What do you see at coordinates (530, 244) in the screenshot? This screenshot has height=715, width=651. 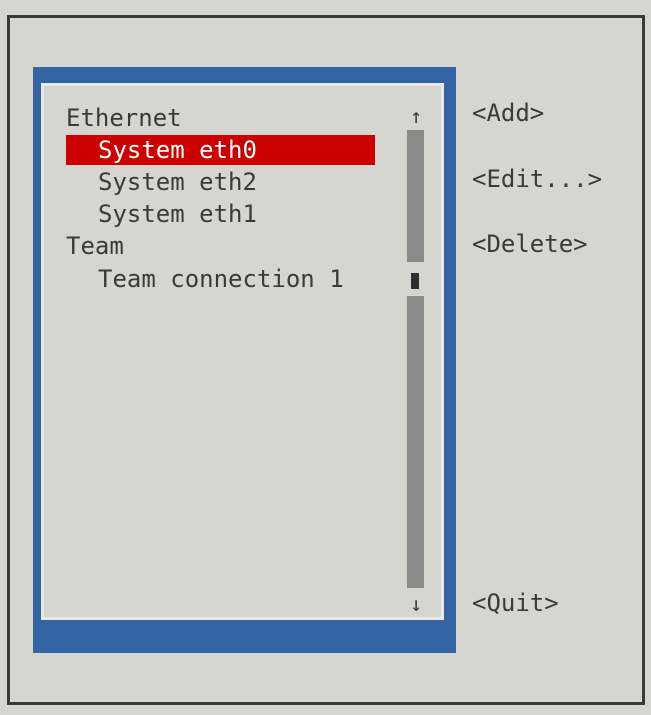 I see `delete-button: <Delete>` at bounding box center [530, 244].